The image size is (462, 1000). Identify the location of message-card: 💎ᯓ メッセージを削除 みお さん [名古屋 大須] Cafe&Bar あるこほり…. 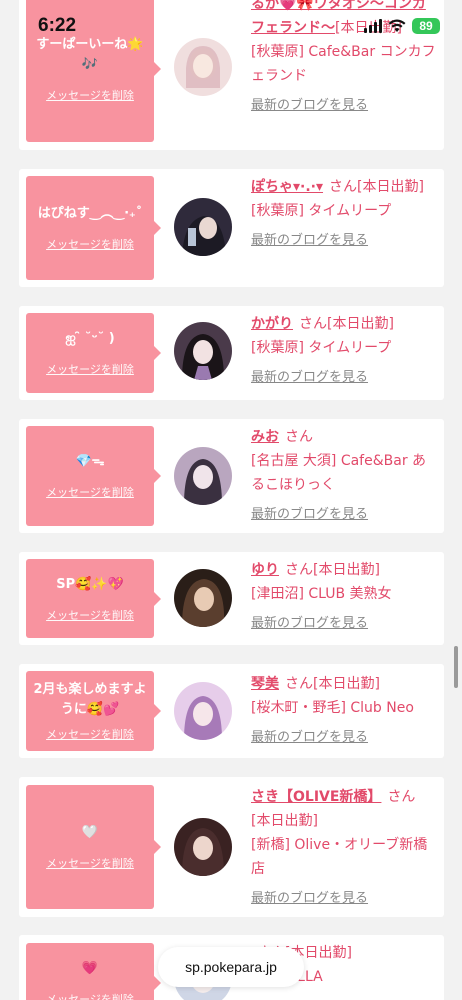
(231, 476).